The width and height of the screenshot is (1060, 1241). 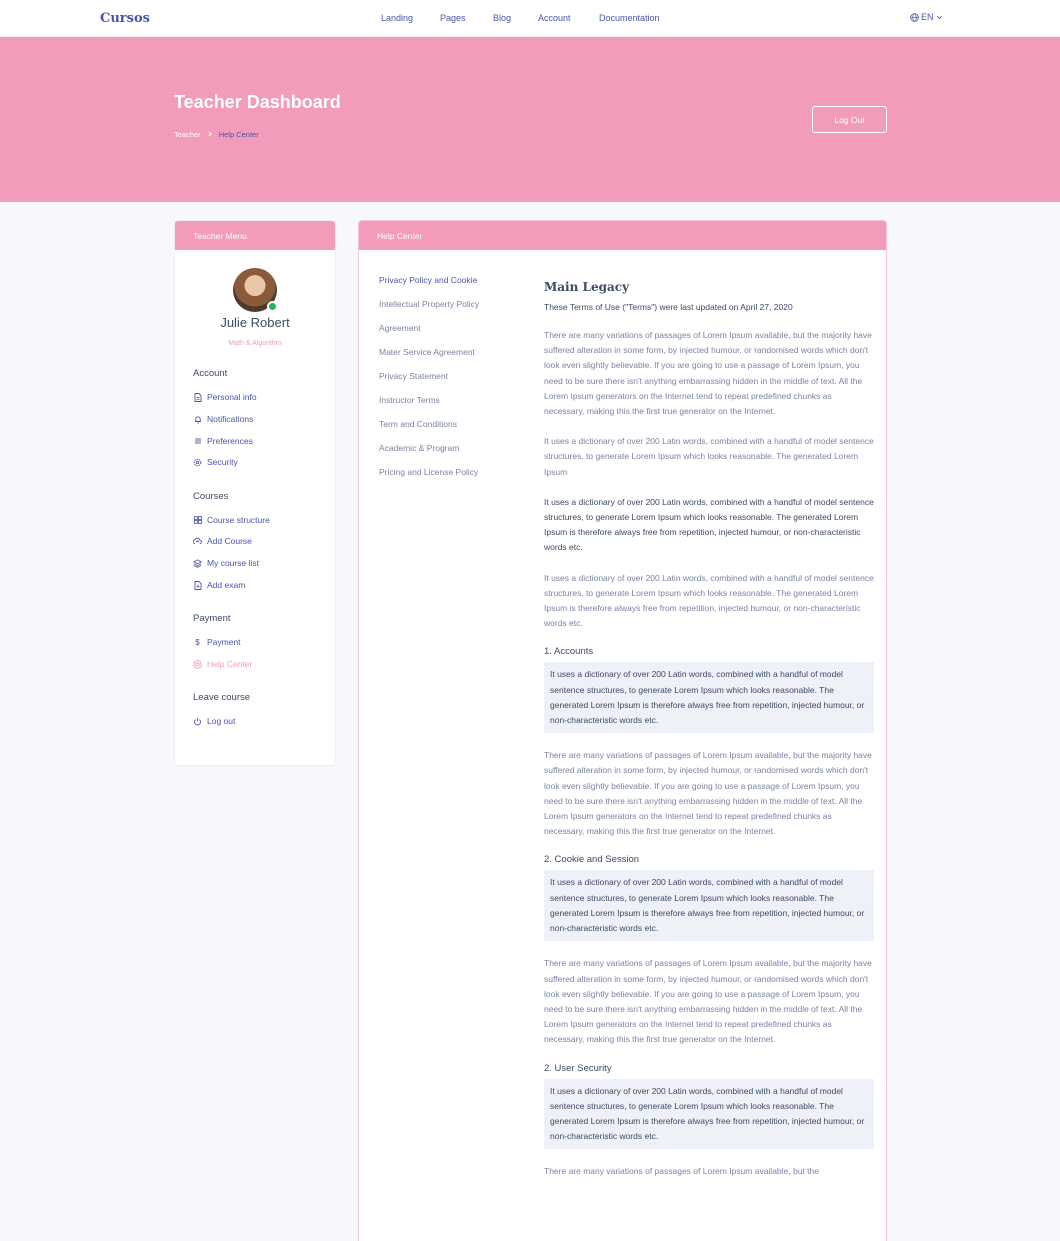 What do you see at coordinates (197, 397) in the screenshot?
I see `file-icon` at bounding box center [197, 397].